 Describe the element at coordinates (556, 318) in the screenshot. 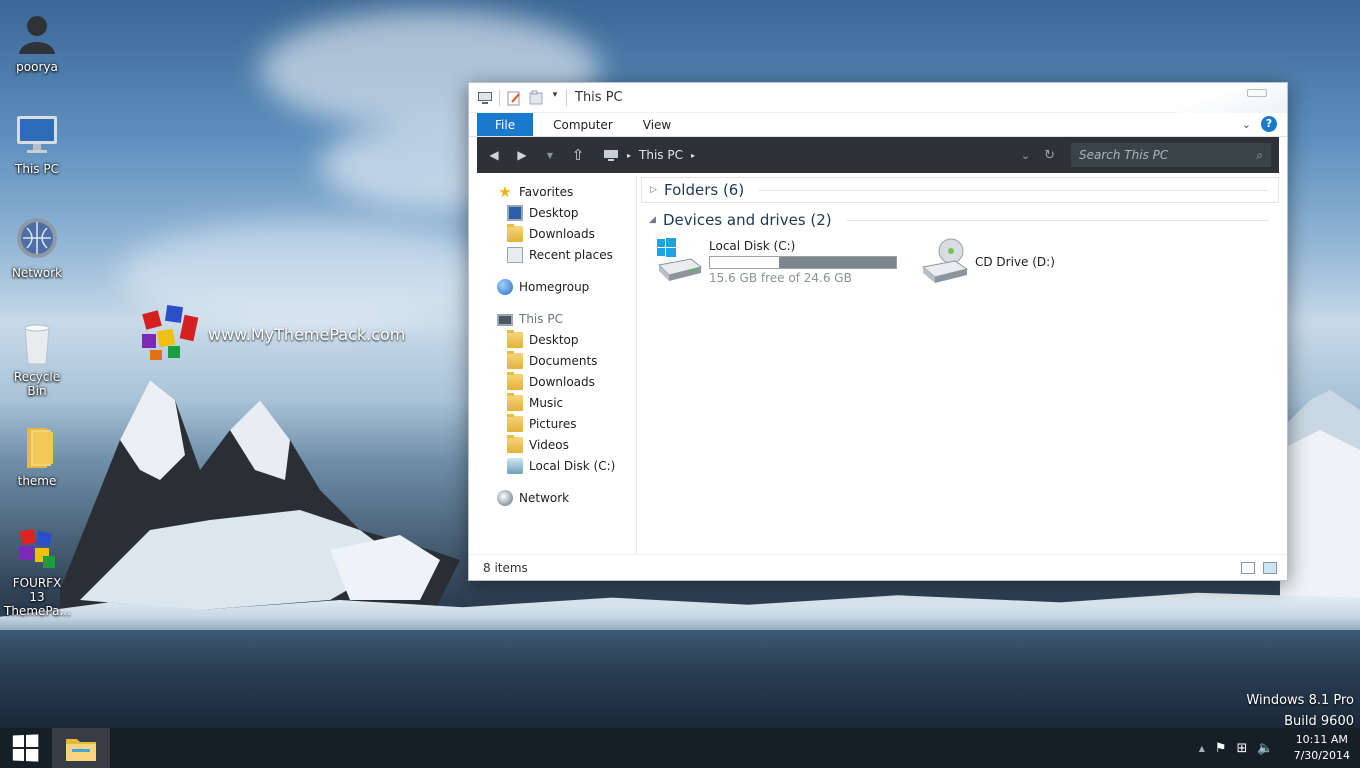

I see `nav-this-pc: This PC` at that location.